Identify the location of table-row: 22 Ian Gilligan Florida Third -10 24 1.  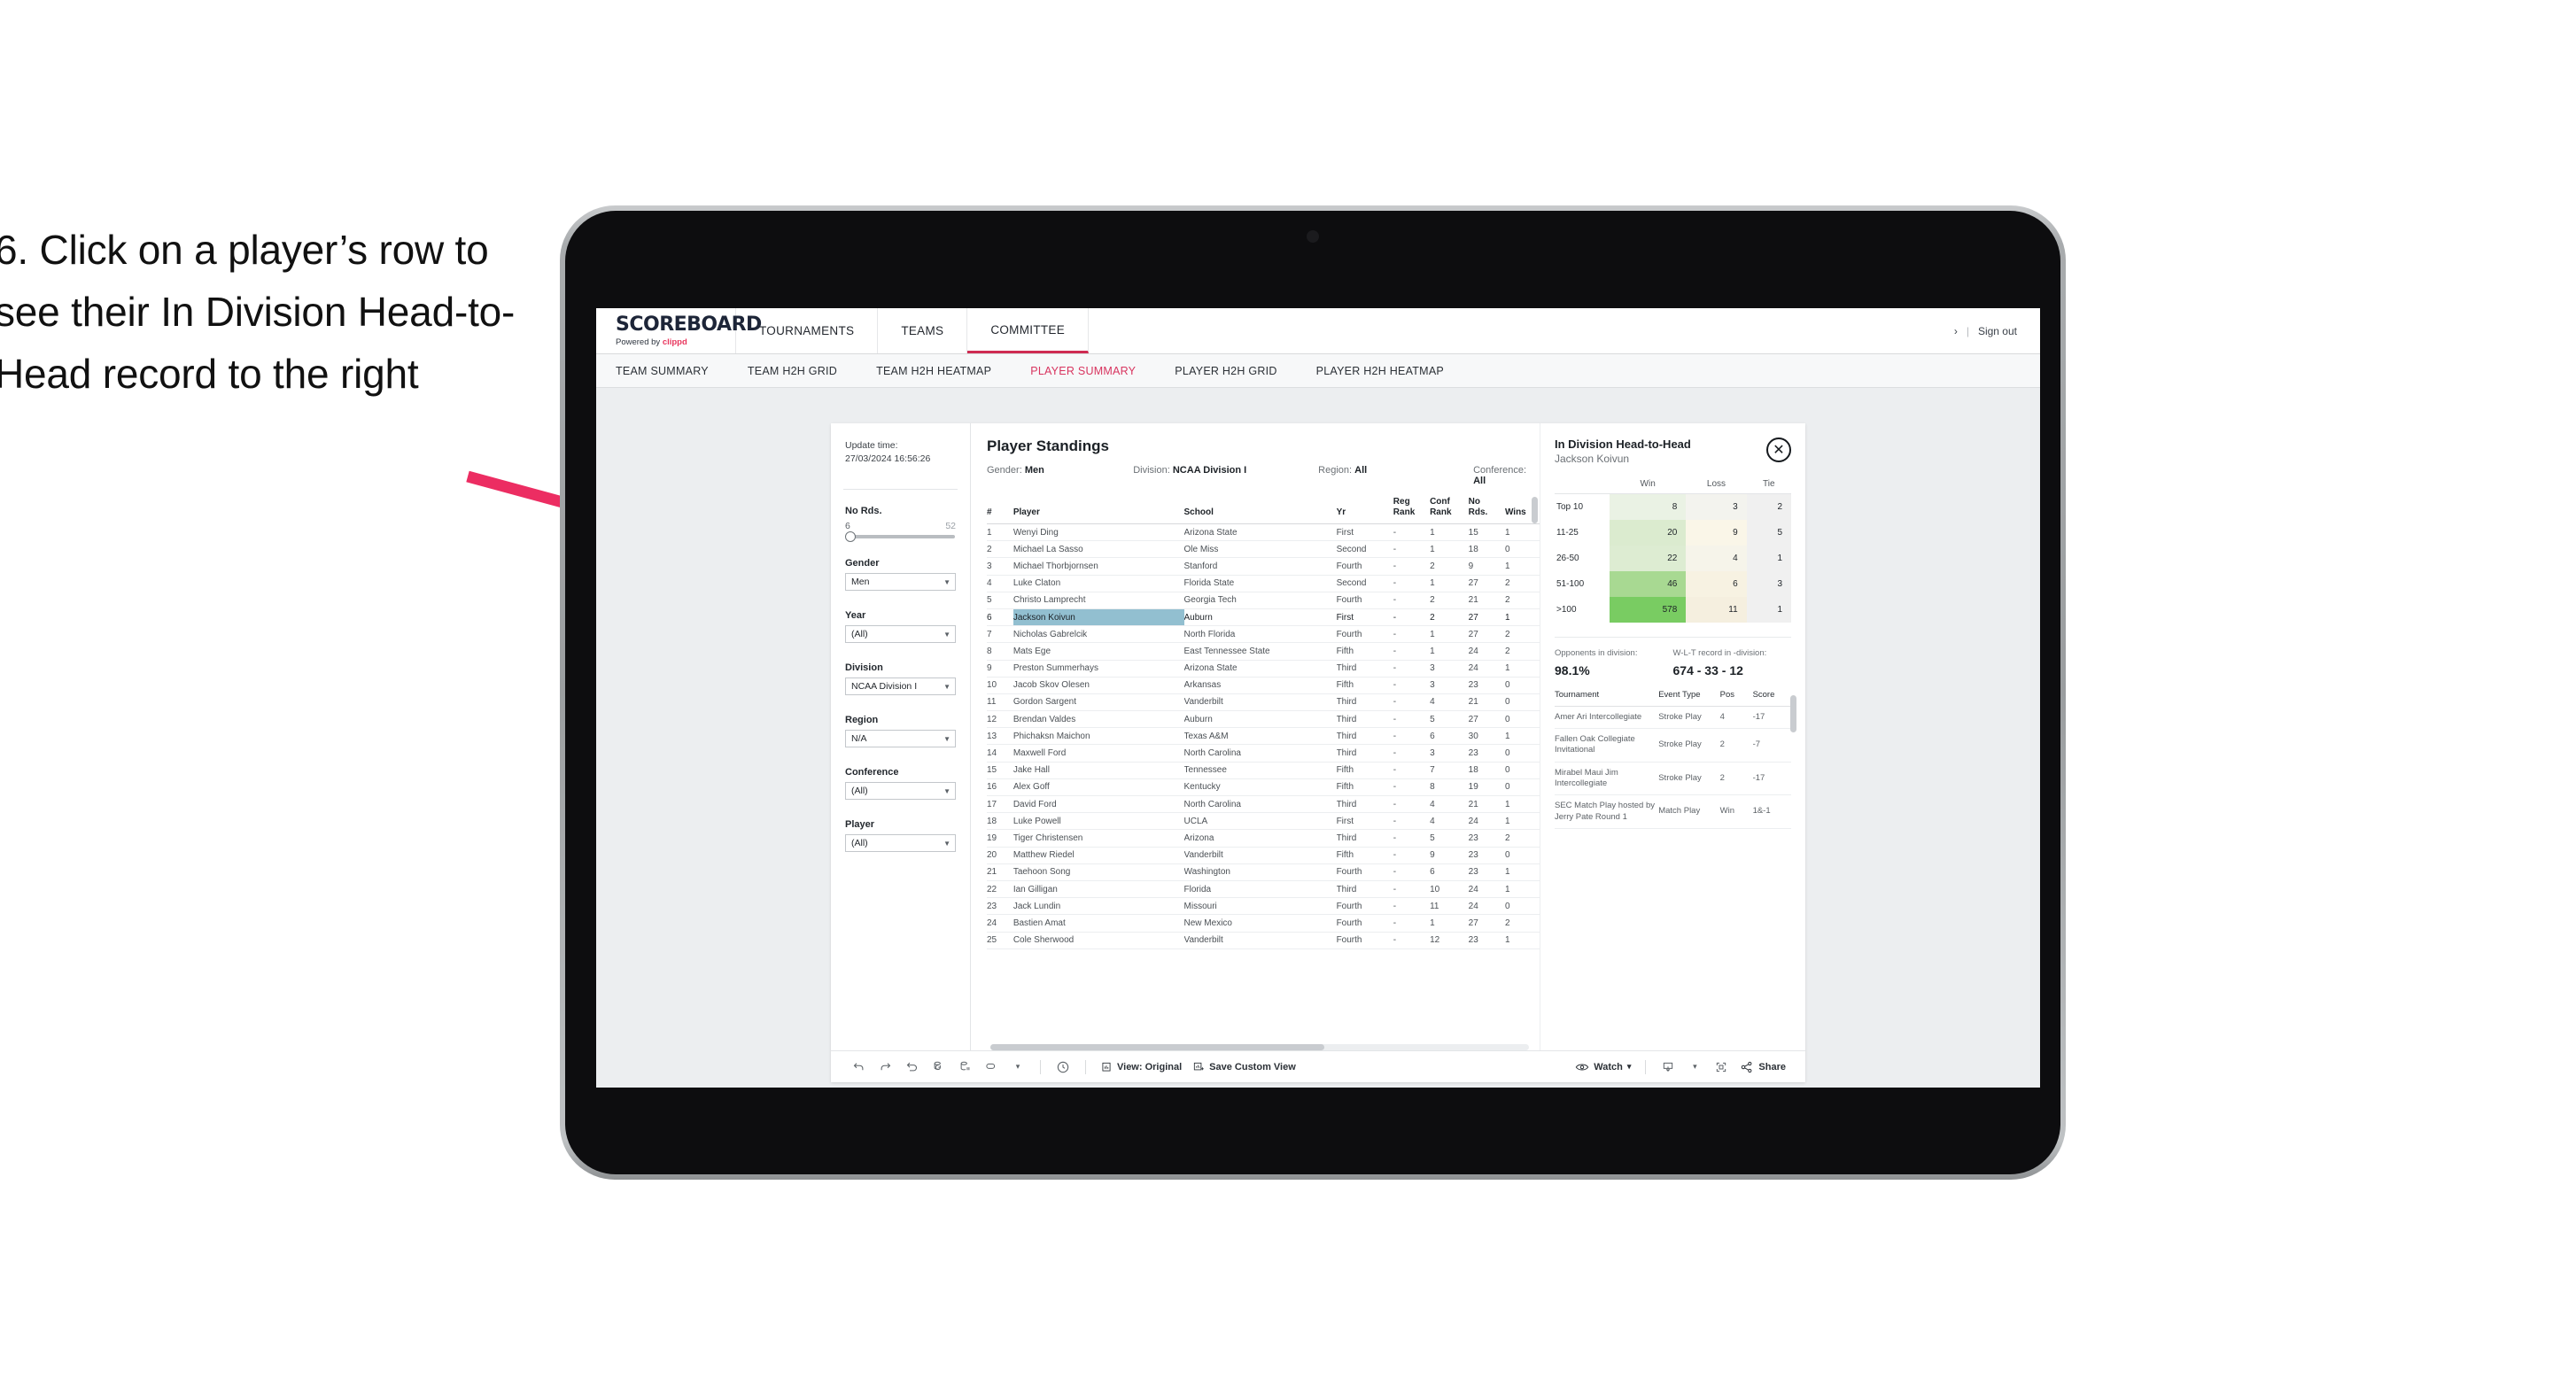
(1263, 890).